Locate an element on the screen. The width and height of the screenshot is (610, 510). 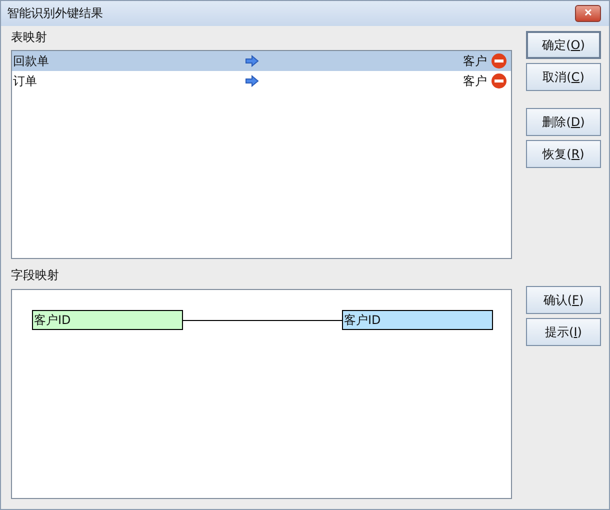
mapping-row: 订单 客户 is located at coordinates (261, 81).